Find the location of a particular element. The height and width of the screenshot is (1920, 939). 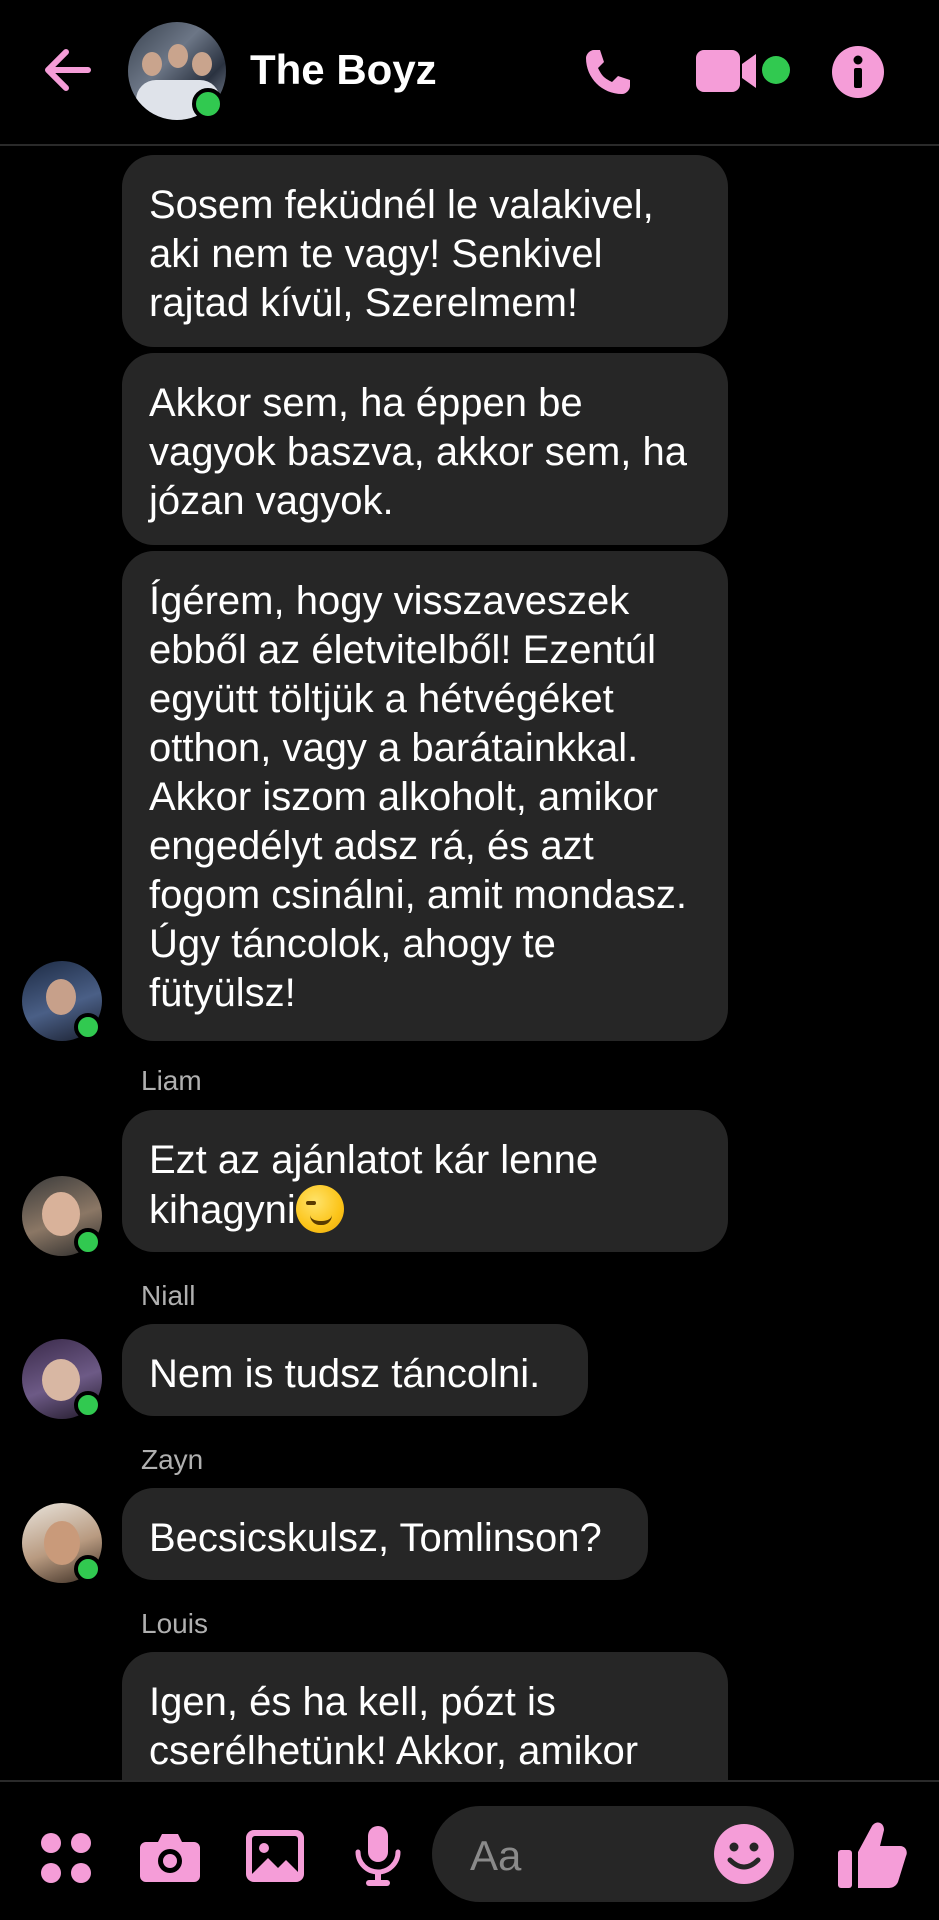

back-button is located at coordinates (68, 70).